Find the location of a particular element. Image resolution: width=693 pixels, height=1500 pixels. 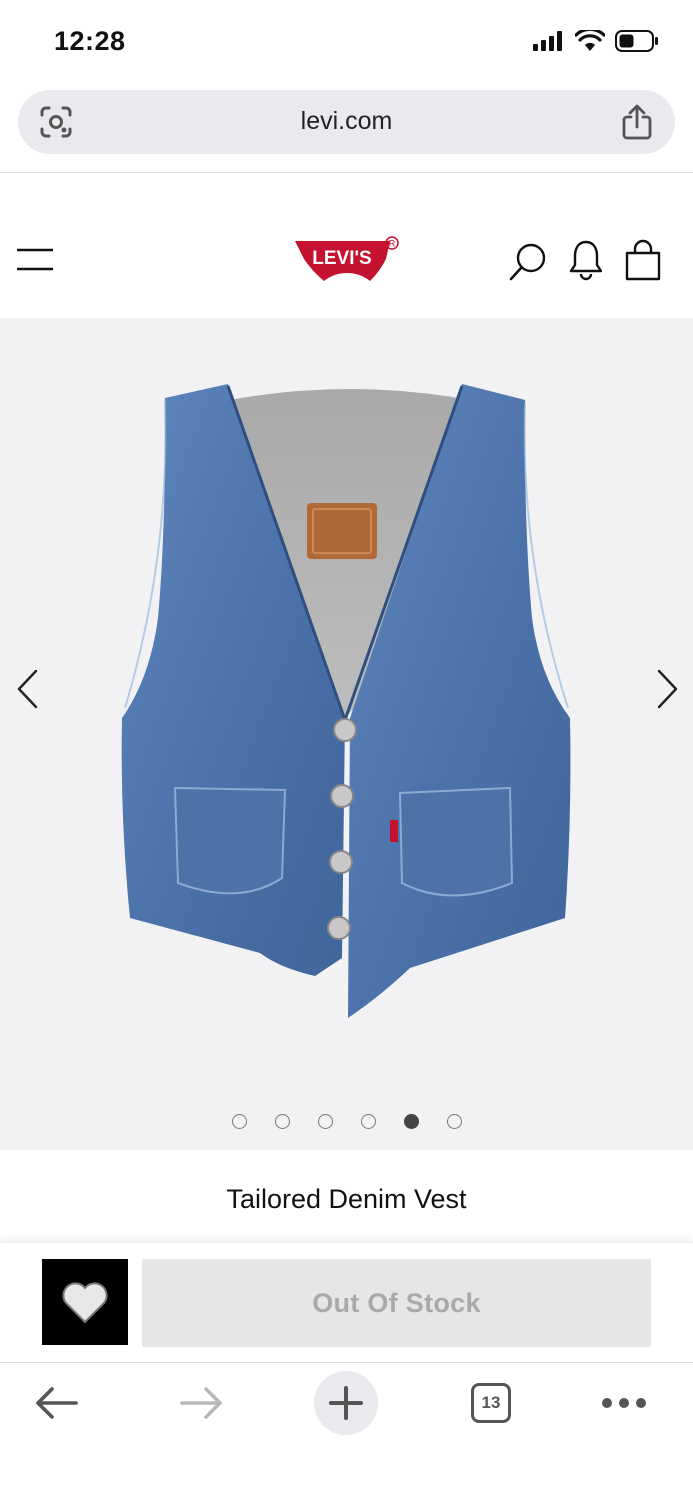

svg-text: R is located at coordinates (392, 244).